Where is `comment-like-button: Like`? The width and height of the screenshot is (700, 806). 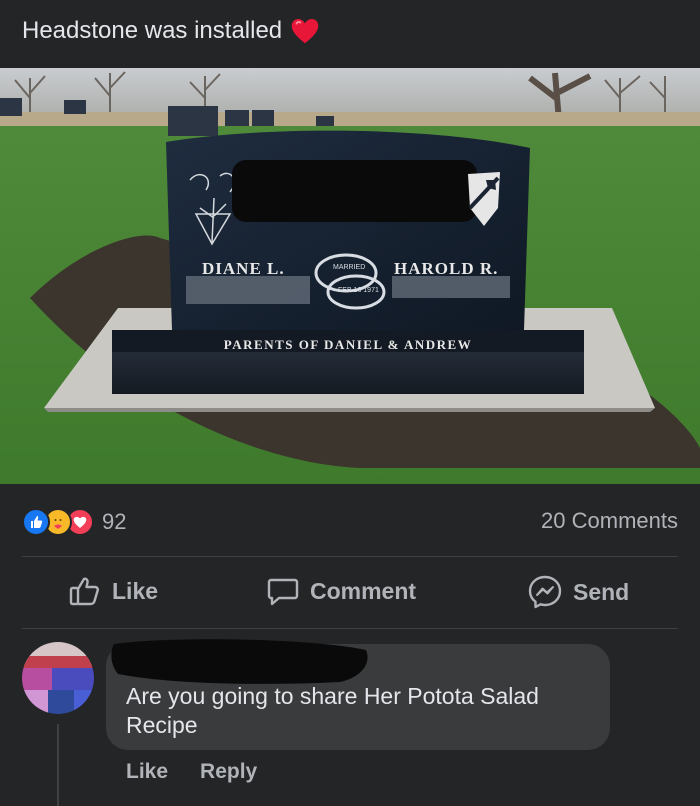
comment-like-button: Like is located at coordinates (147, 772).